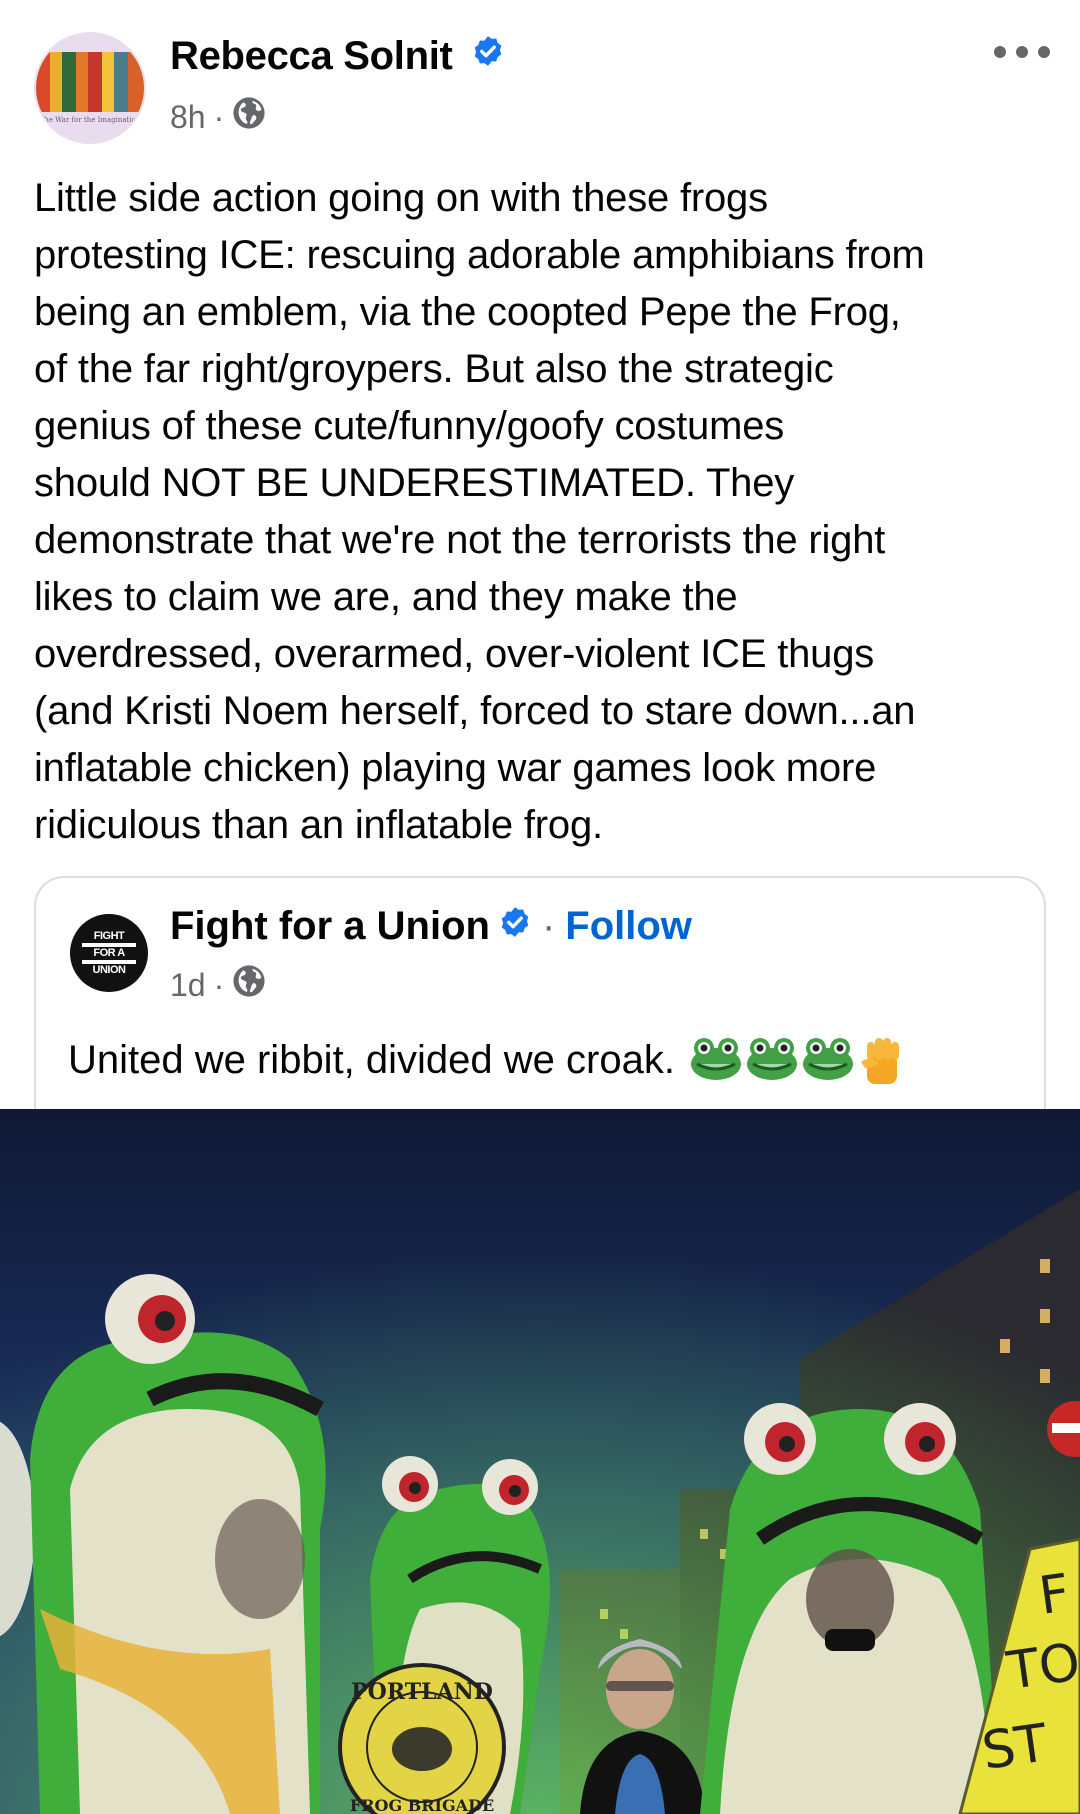  Describe the element at coordinates (422, 1805) in the screenshot. I see `badge-bottom-text: FROG BRIGADE` at that location.